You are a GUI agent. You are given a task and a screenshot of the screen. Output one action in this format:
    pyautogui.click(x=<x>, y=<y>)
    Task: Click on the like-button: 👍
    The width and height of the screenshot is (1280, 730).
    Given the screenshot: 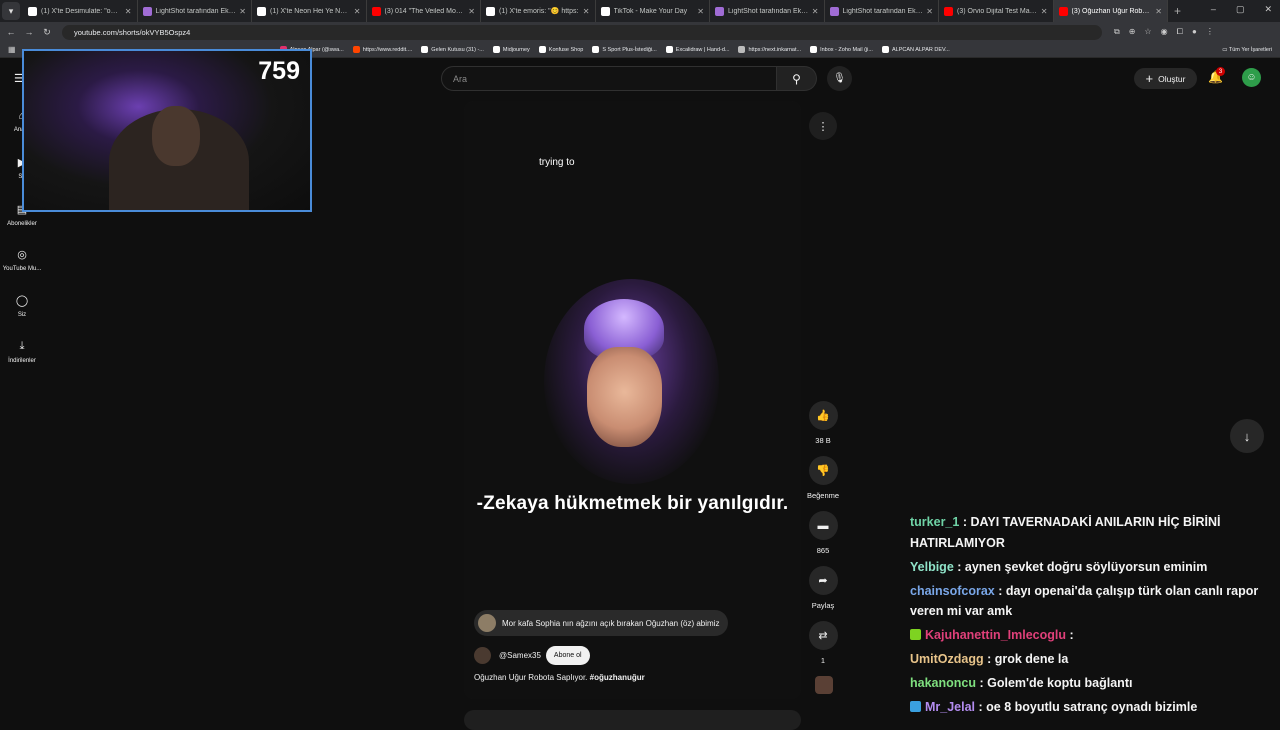 What is the action you would take?
    pyautogui.click(x=823, y=415)
    